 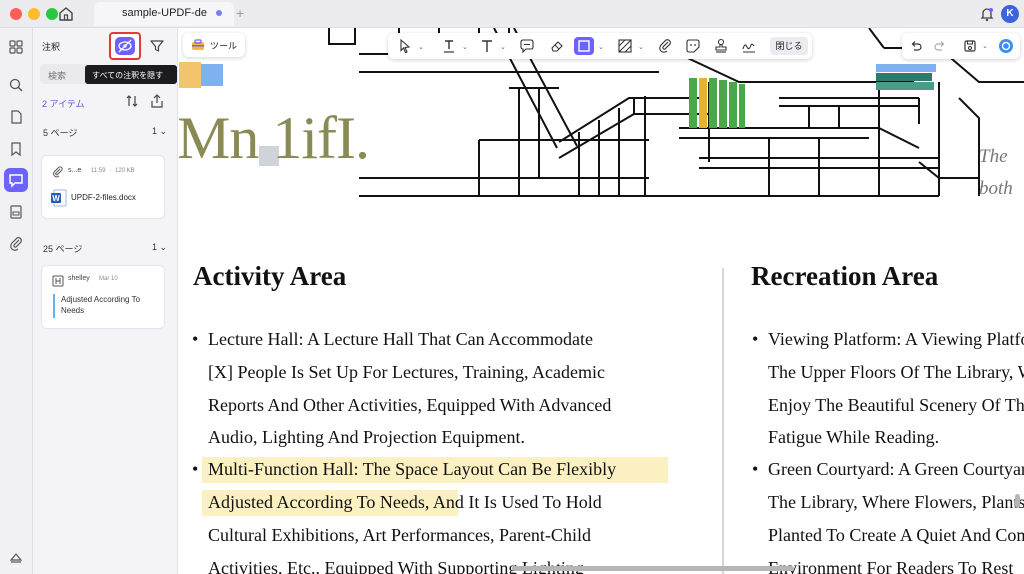 What do you see at coordinates (665, 46) in the screenshot?
I see `attach-file-icon` at bounding box center [665, 46].